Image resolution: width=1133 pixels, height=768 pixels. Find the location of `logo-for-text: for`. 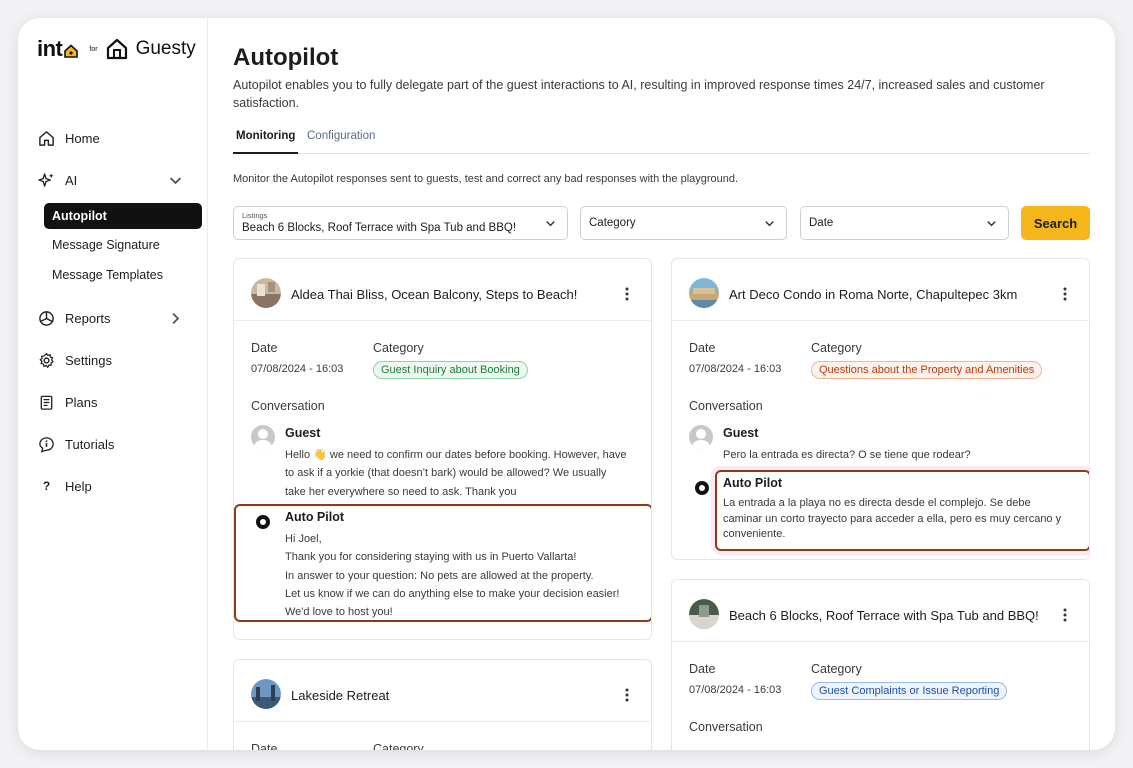

logo-for-text: for is located at coordinates (93, 49).